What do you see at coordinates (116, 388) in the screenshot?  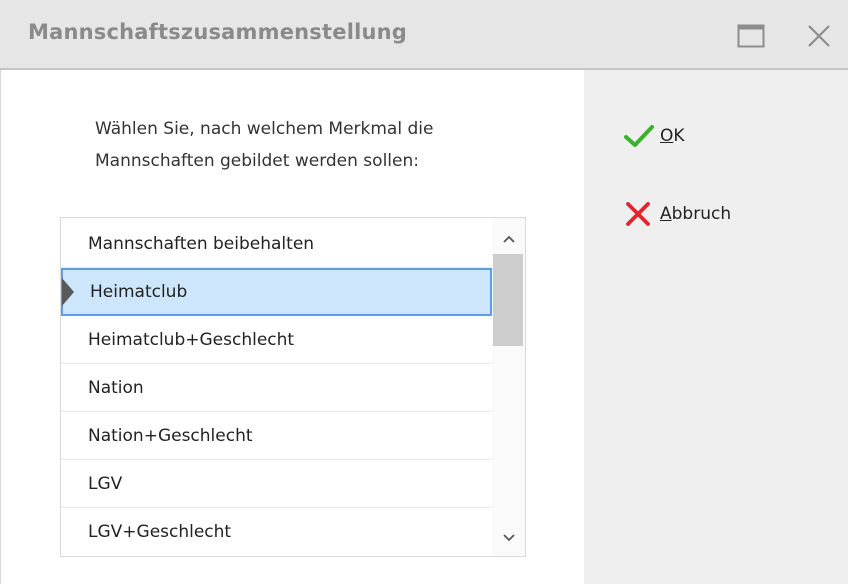 I see `list-item-label: Nation` at bounding box center [116, 388].